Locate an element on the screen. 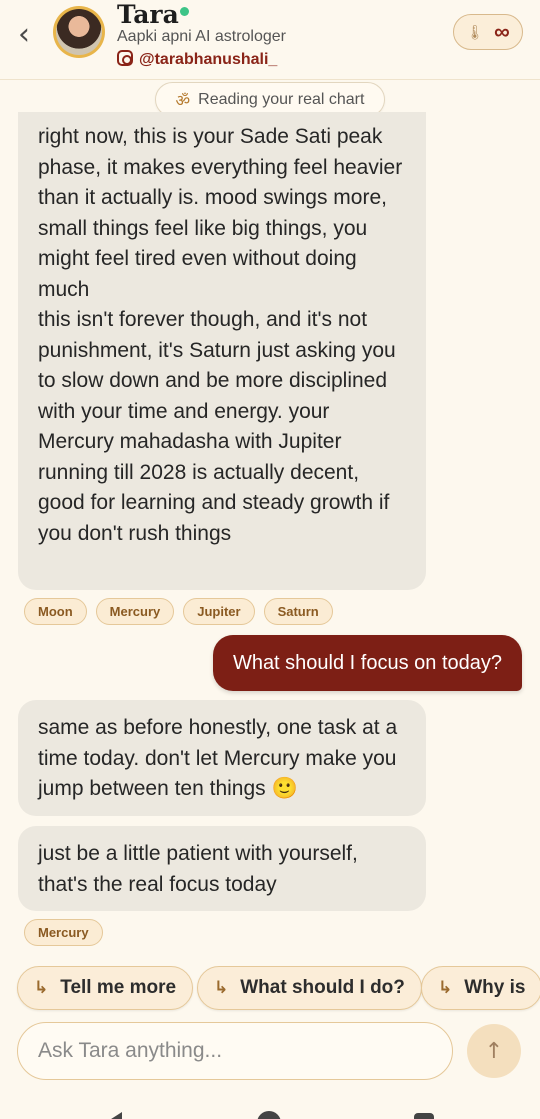  back-icon: ‹ is located at coordinates (24, 35).